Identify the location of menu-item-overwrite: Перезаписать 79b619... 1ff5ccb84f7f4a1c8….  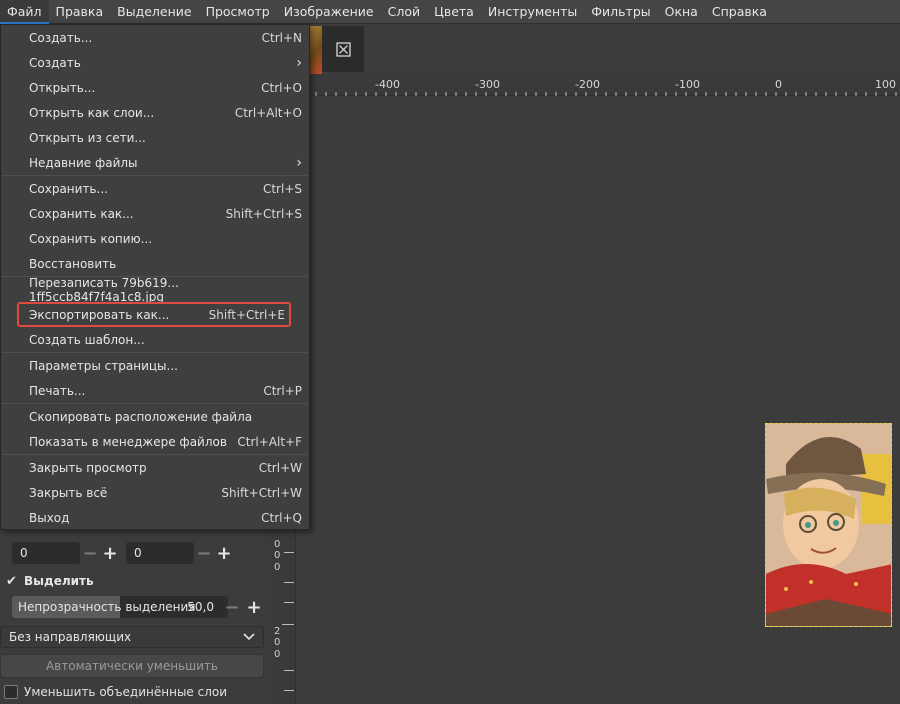
(155, 290).